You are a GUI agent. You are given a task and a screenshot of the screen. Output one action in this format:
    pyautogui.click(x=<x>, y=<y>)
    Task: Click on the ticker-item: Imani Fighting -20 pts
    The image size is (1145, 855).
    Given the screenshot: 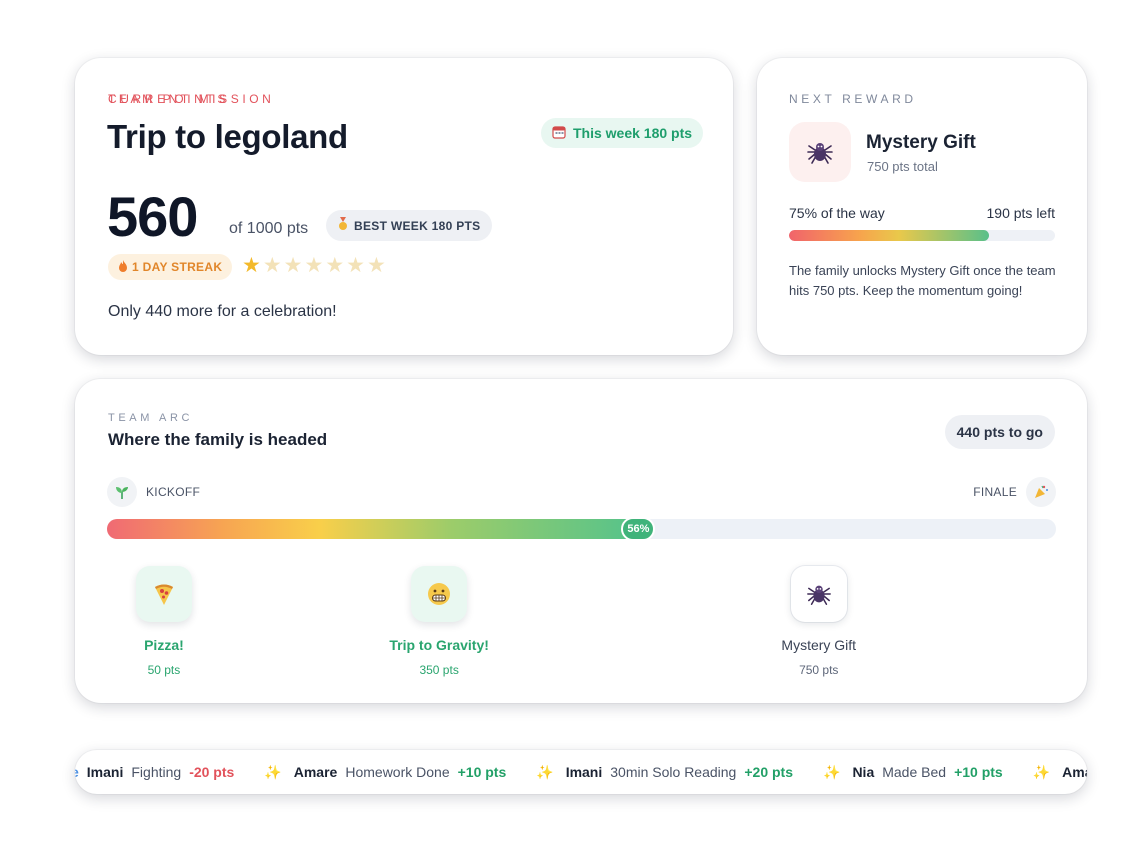 What is the action you would take?
    pyautogui.click(x=161, y=772)
    